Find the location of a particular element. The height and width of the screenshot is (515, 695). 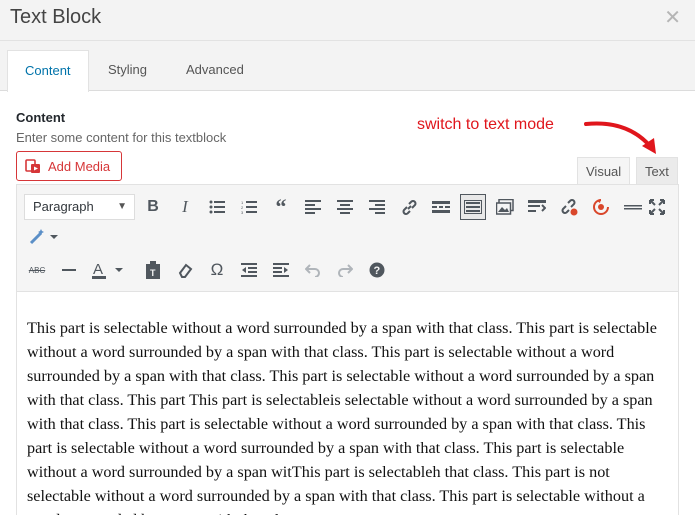

outdent-icon is located at coordinates (249, 270).